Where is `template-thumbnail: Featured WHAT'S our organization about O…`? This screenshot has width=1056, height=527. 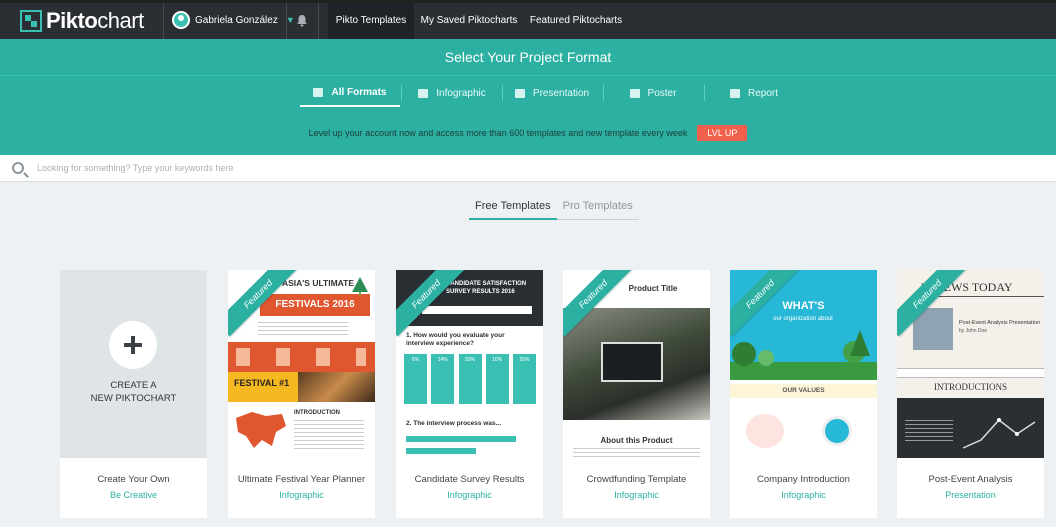 template-thumbnail: Featured WHAT'S our organization about O… is located at coordinates (803, 364).